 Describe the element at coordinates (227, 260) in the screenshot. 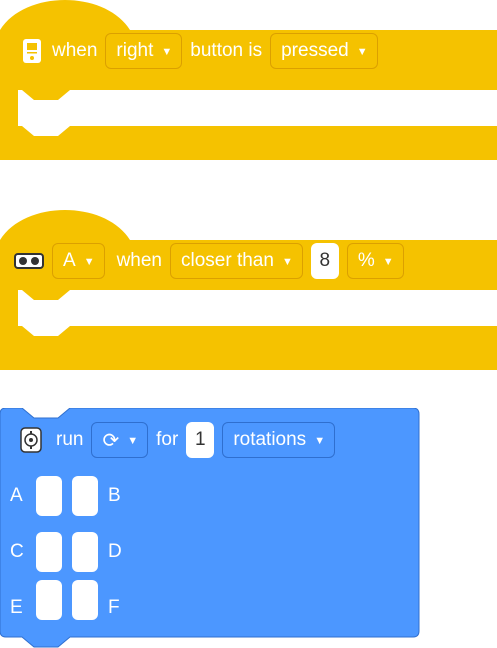

I see `comparison-value: closer than` at that location.